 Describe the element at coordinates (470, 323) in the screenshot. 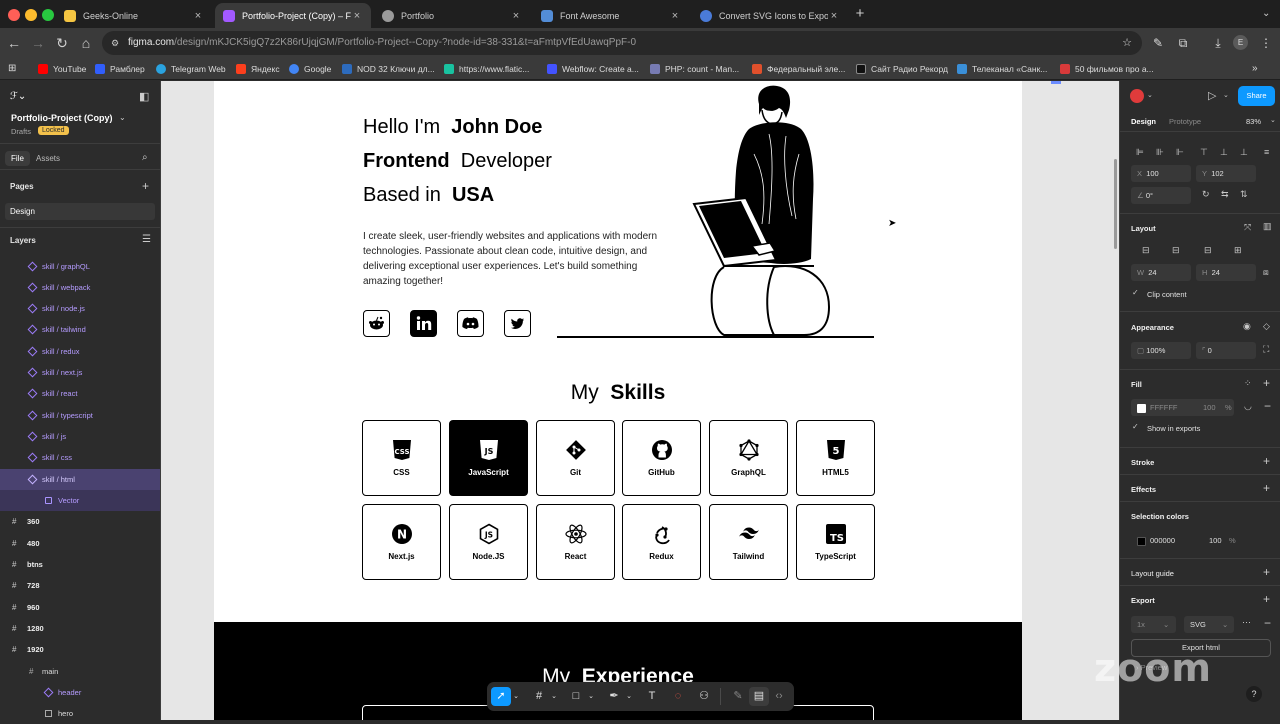

I see `discord-button` at that location.